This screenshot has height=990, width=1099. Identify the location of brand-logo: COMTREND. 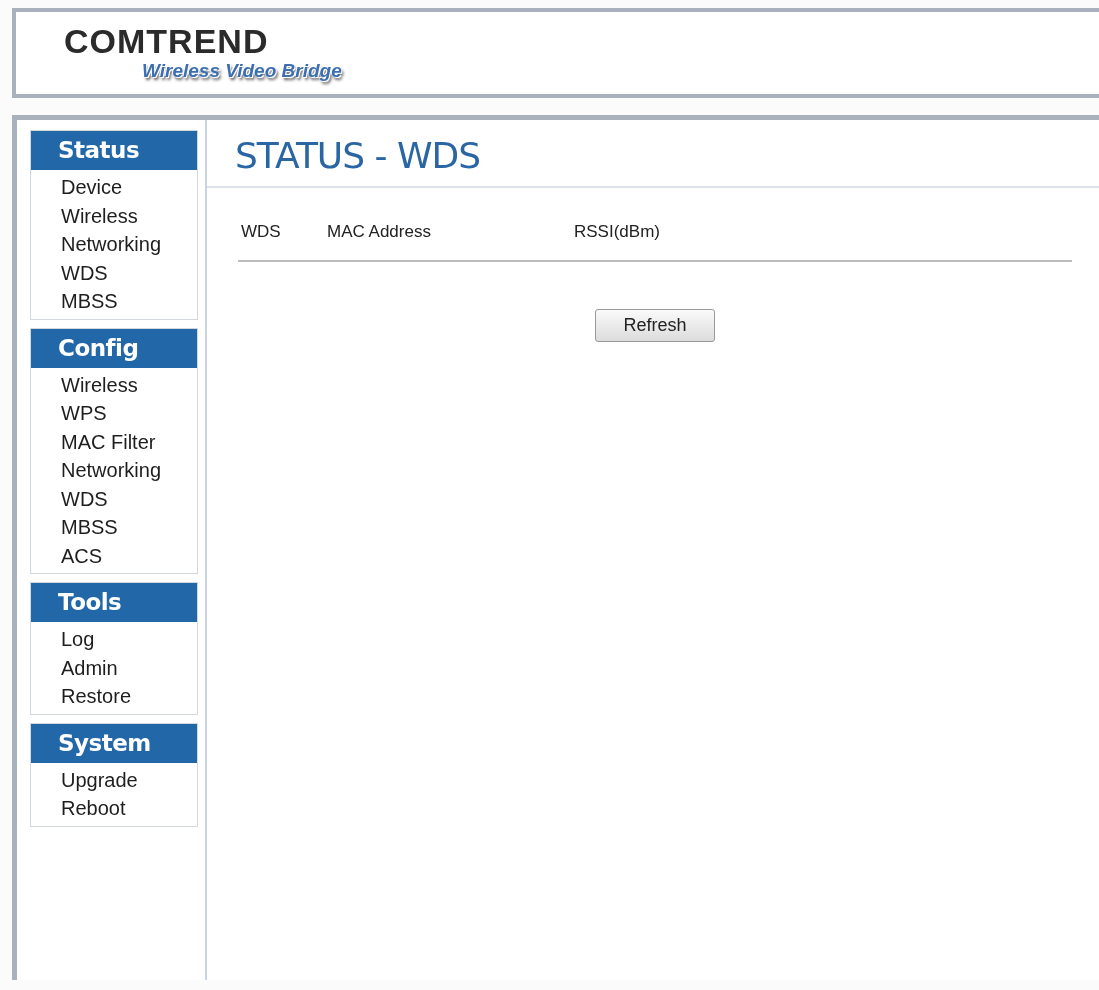
(166, 41).